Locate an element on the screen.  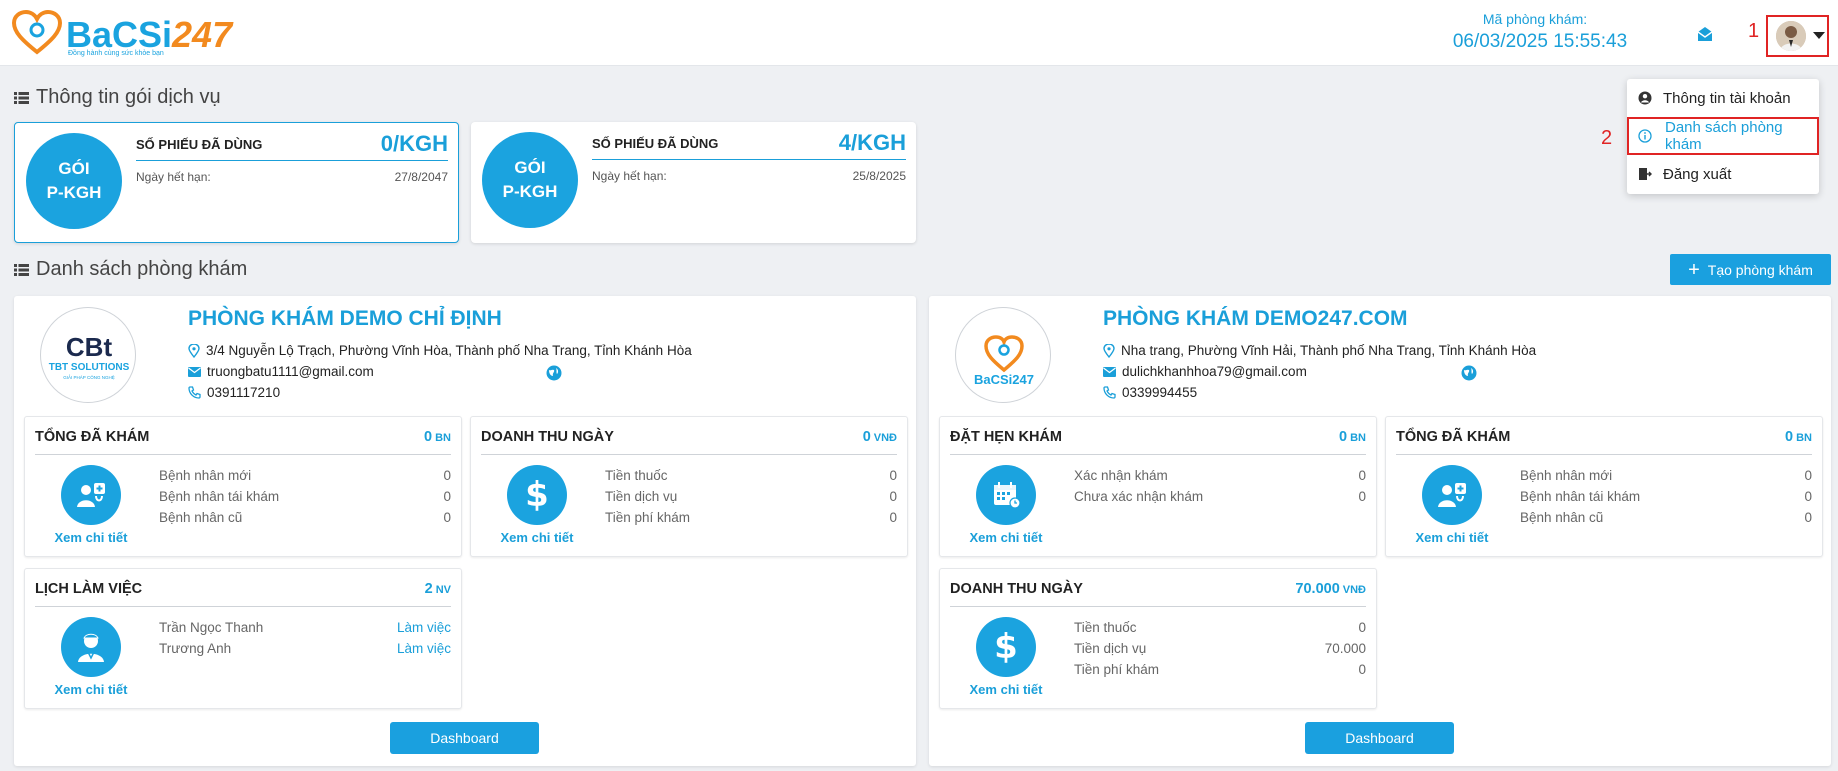
phone-icon is located at coordinates (1109, 392).